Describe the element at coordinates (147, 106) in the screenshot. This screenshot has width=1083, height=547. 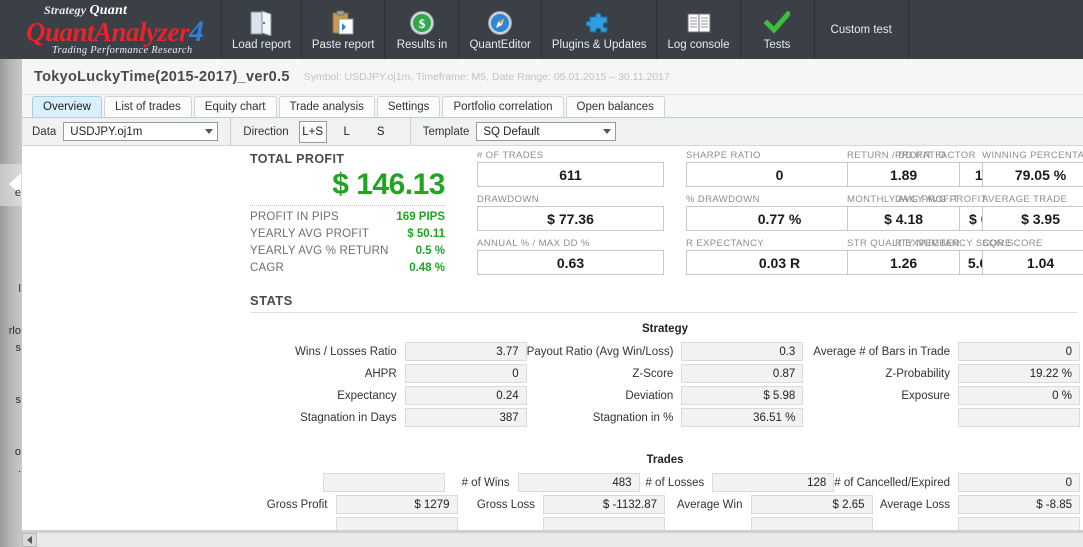
I see `tab-list-of-trades: List of trades` at that location.